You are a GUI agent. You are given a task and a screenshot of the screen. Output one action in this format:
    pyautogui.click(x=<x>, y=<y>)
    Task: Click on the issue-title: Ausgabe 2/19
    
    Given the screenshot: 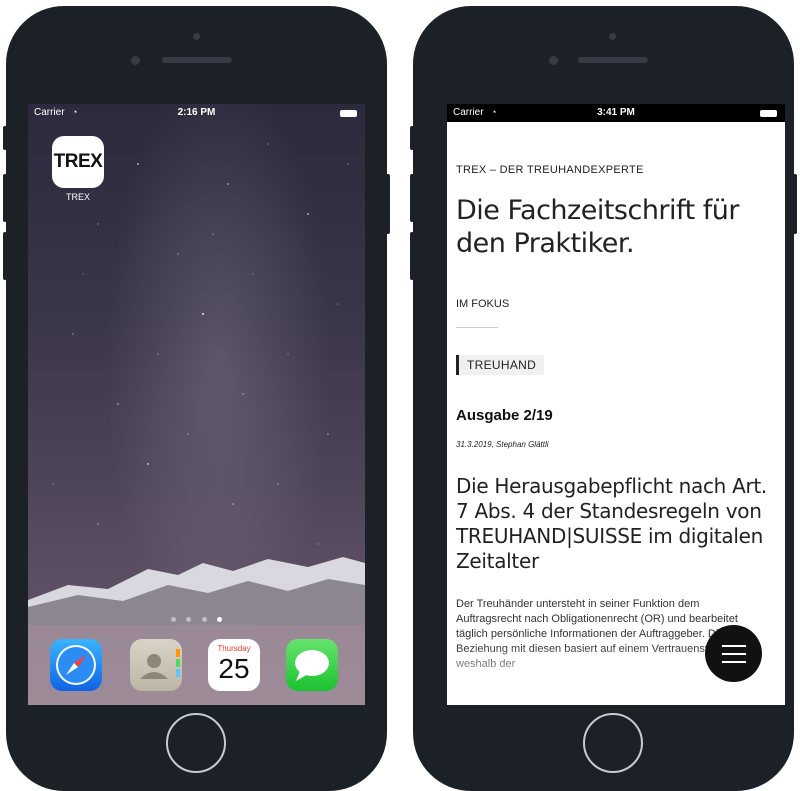 What is the action you would take?
    pyautogui.click(x=504, y=415)
    